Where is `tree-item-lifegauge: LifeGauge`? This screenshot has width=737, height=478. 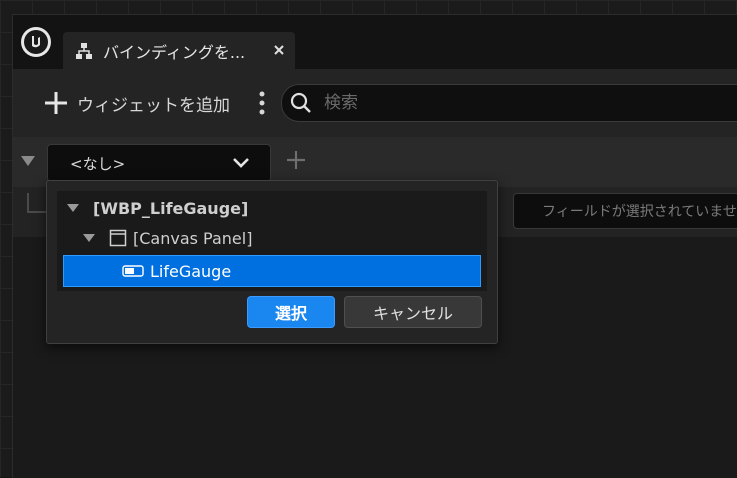
tree-item-lifegauge: LifeGauge is located at coordinates (272, 271).